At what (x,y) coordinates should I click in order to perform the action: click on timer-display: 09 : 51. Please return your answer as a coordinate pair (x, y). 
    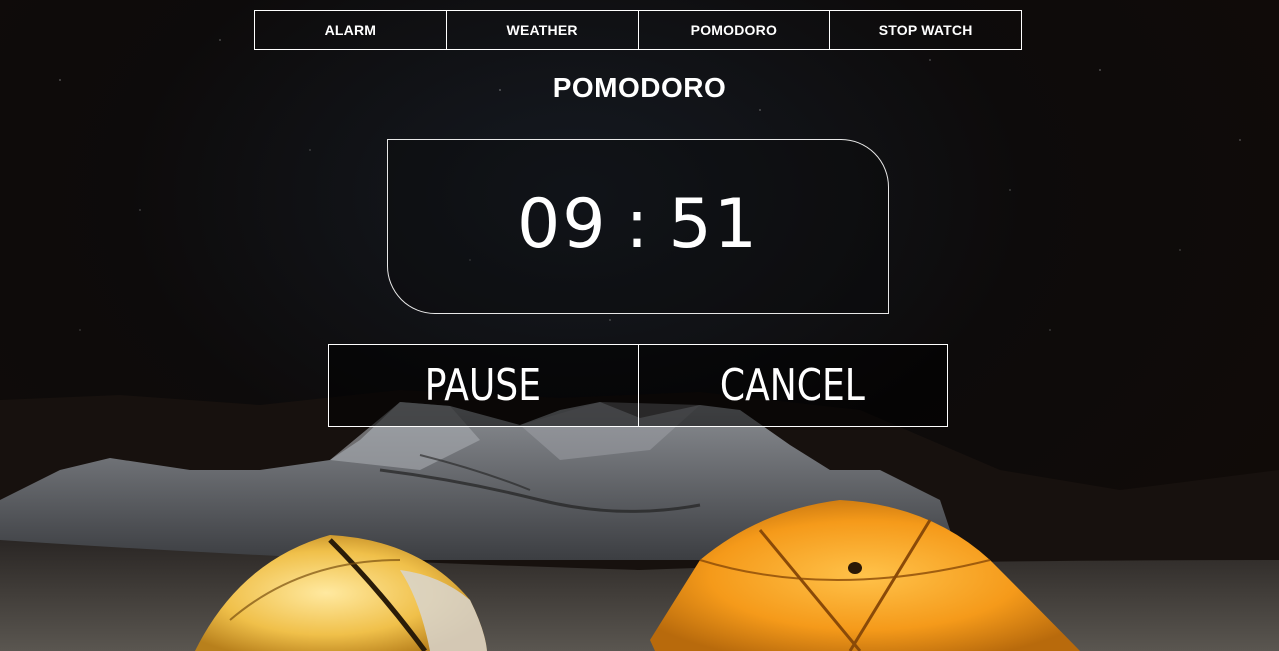
    Looking at the image, I should click on (638, 224).